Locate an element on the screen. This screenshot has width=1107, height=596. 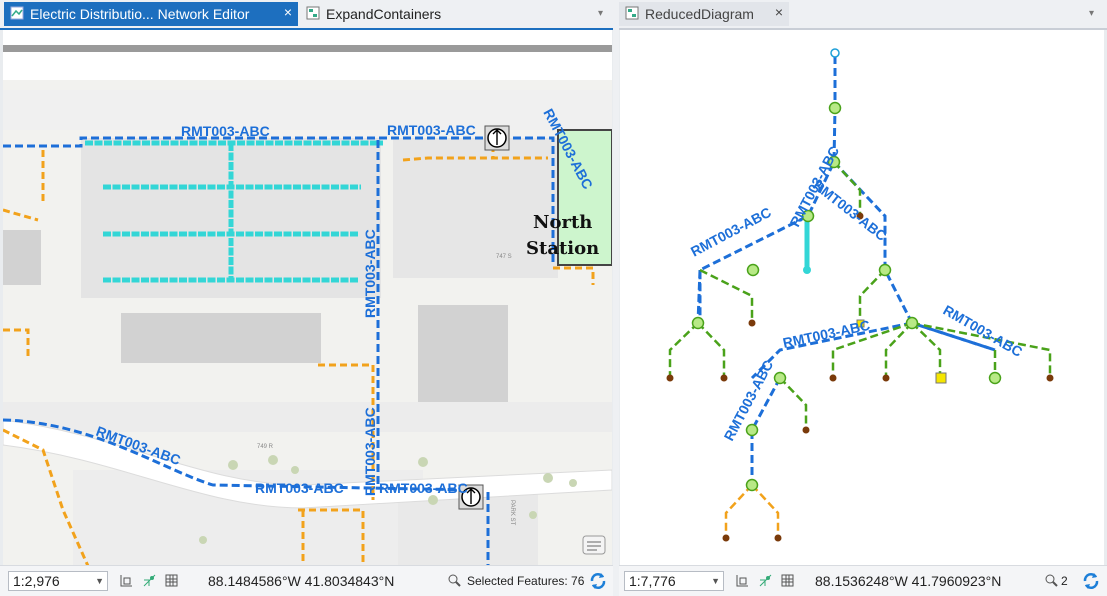
station-label-line1: North is located at coordinates (562, 222).